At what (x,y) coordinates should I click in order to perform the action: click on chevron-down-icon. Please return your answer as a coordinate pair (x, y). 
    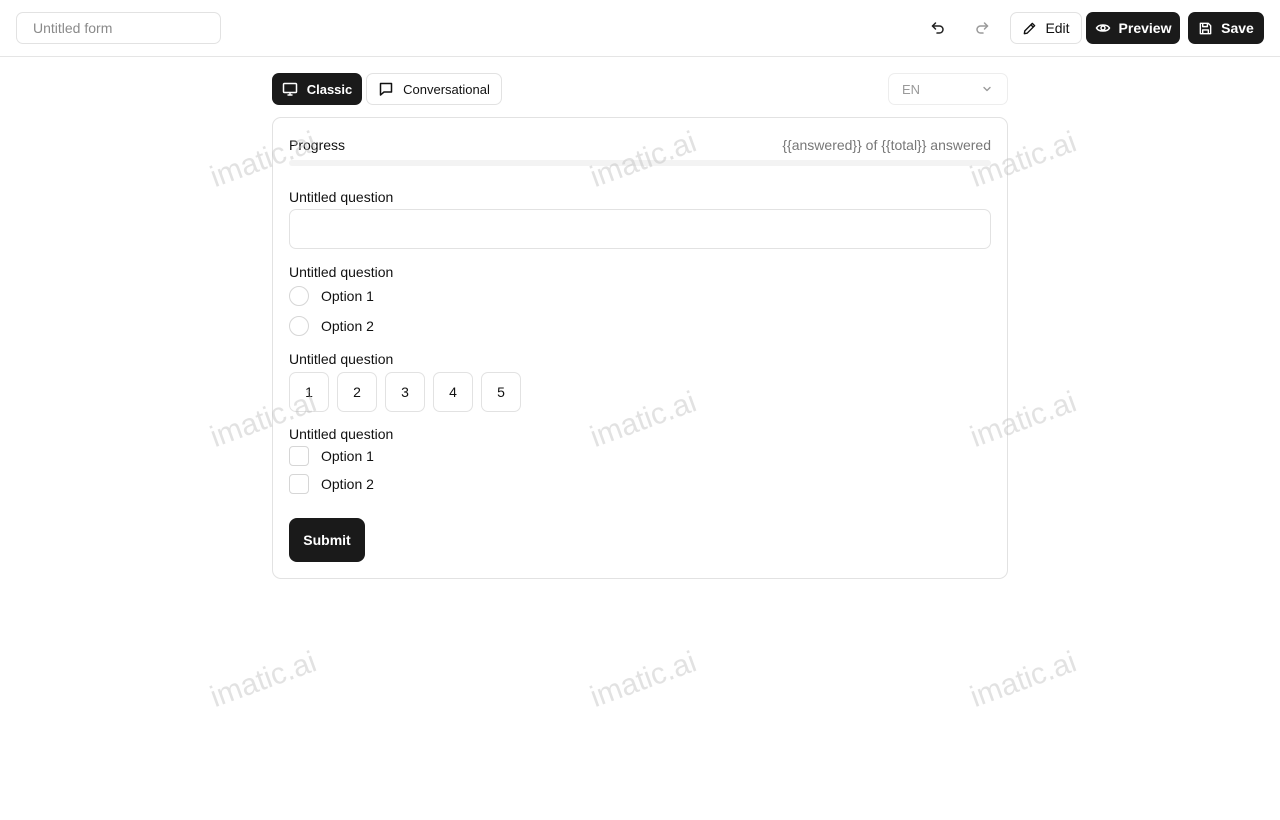
    Looking at the image, I should click on (987, 89).